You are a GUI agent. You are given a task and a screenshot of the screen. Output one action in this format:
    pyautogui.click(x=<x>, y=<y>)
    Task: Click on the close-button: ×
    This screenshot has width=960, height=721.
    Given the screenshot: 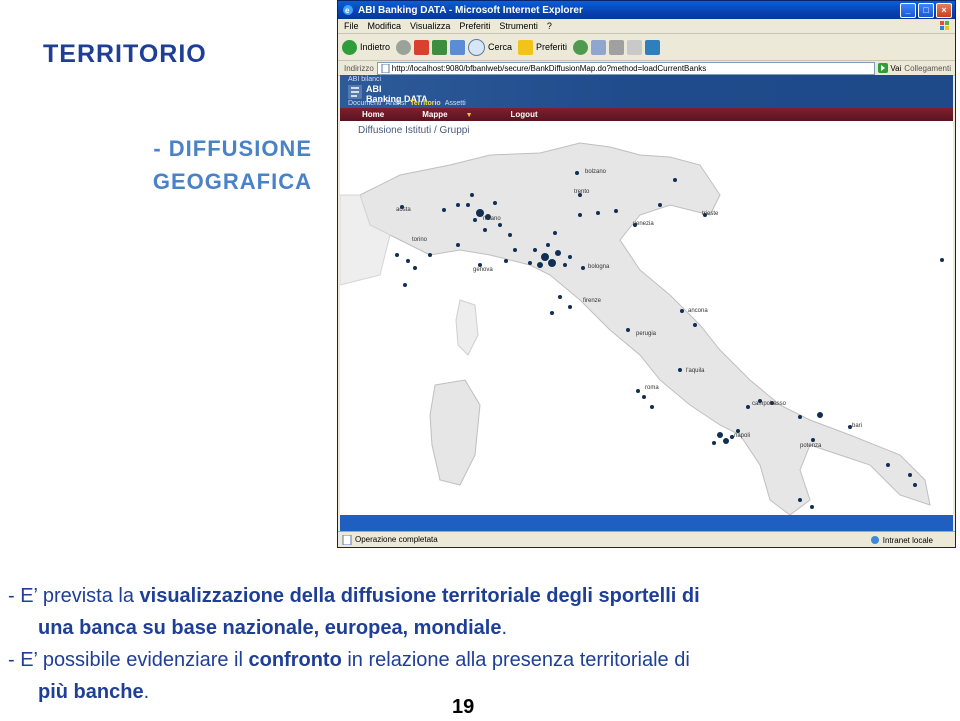 What is the action you would take?
    pyautogui.click(x=944, y=10)
    